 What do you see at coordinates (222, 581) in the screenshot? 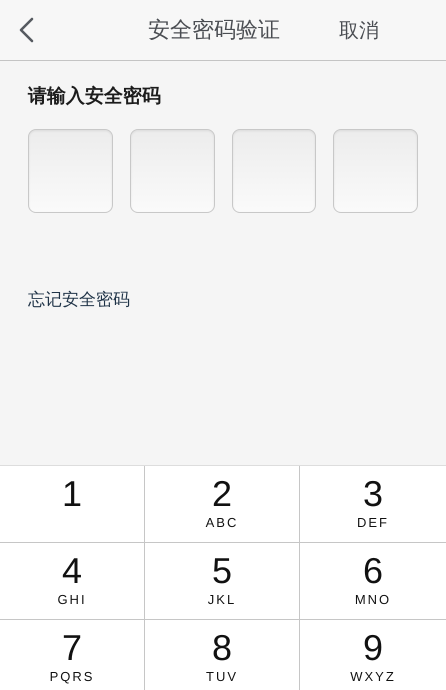
I see `keypad-key: 5 JKL` at bounding box center [222, 581].